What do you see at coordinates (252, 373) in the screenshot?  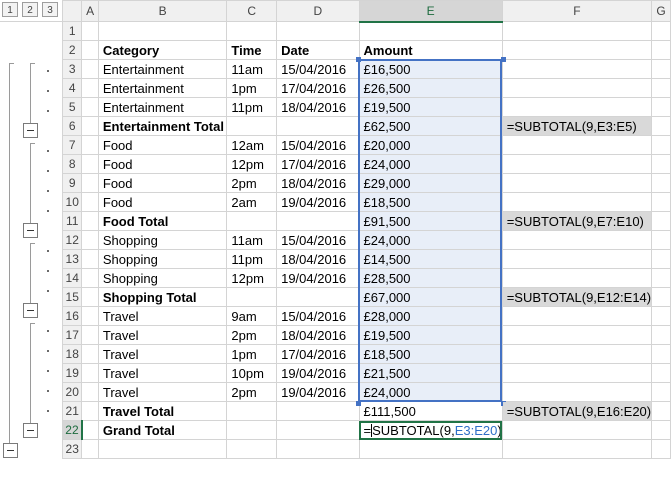 I see `cell-c: 10pm` at bounding box center [252, 373].